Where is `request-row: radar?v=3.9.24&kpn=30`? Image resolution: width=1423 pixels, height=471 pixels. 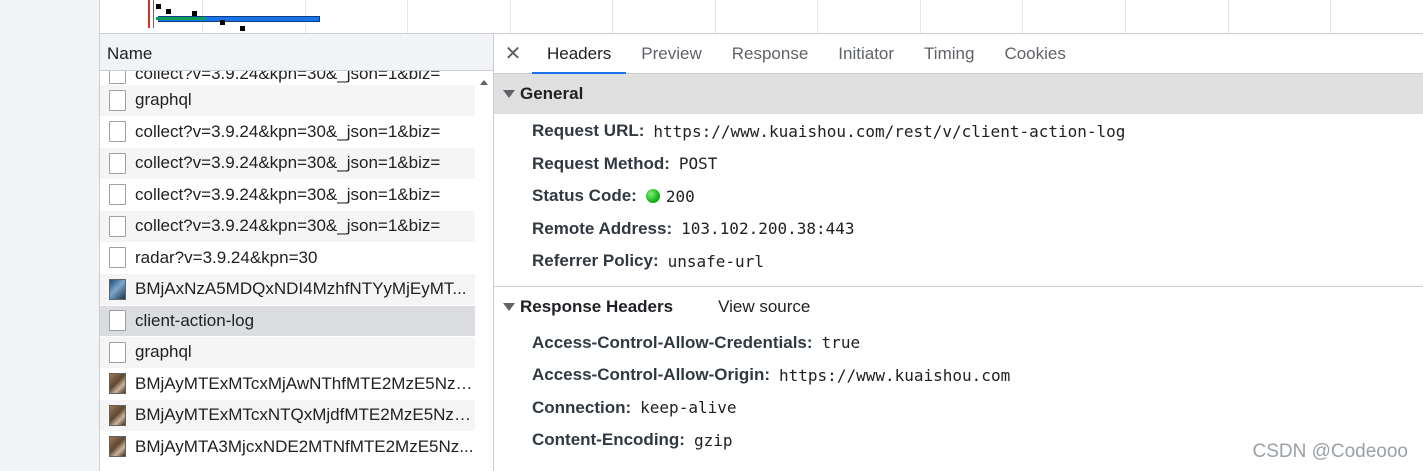
request-row: radar?v=3.9.24&kpn=30 is located at coordinates (288, 258).